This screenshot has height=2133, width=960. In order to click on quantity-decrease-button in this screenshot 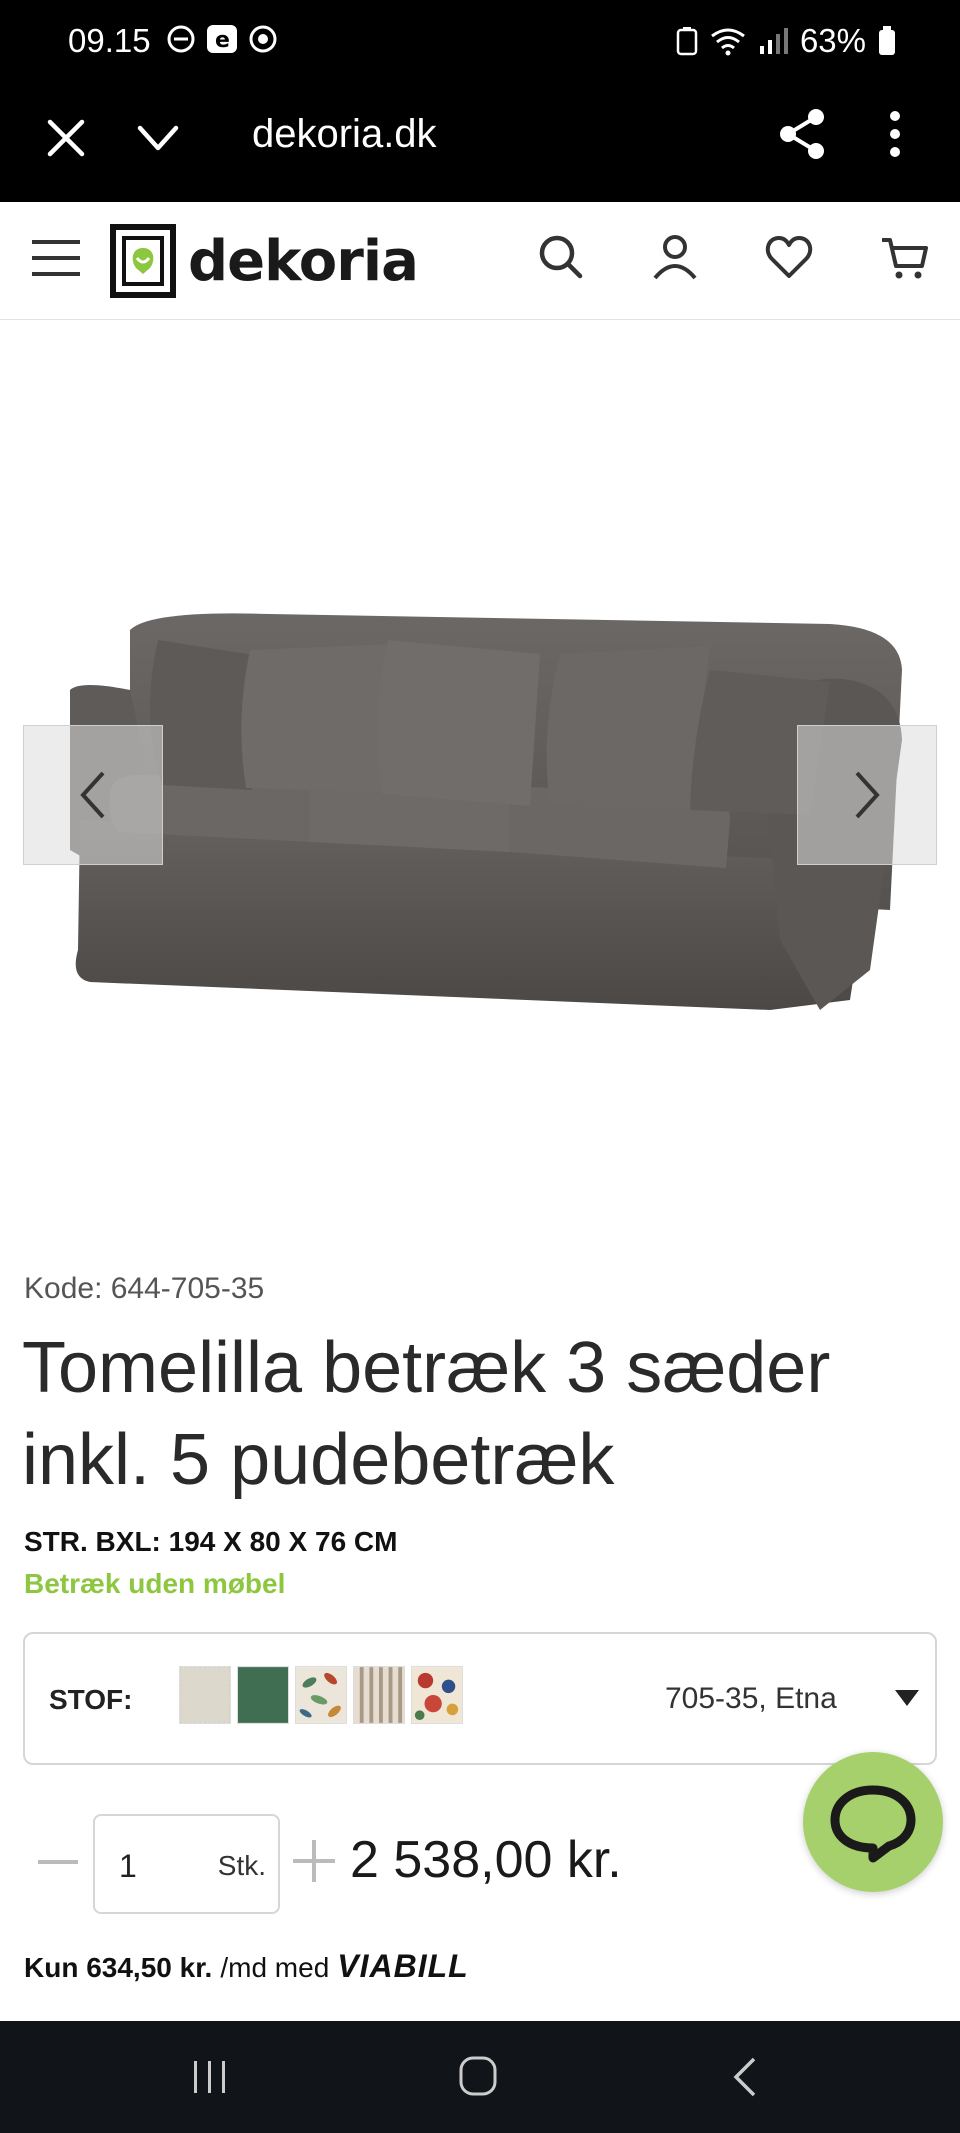, I will do `click(58, 1862)`.